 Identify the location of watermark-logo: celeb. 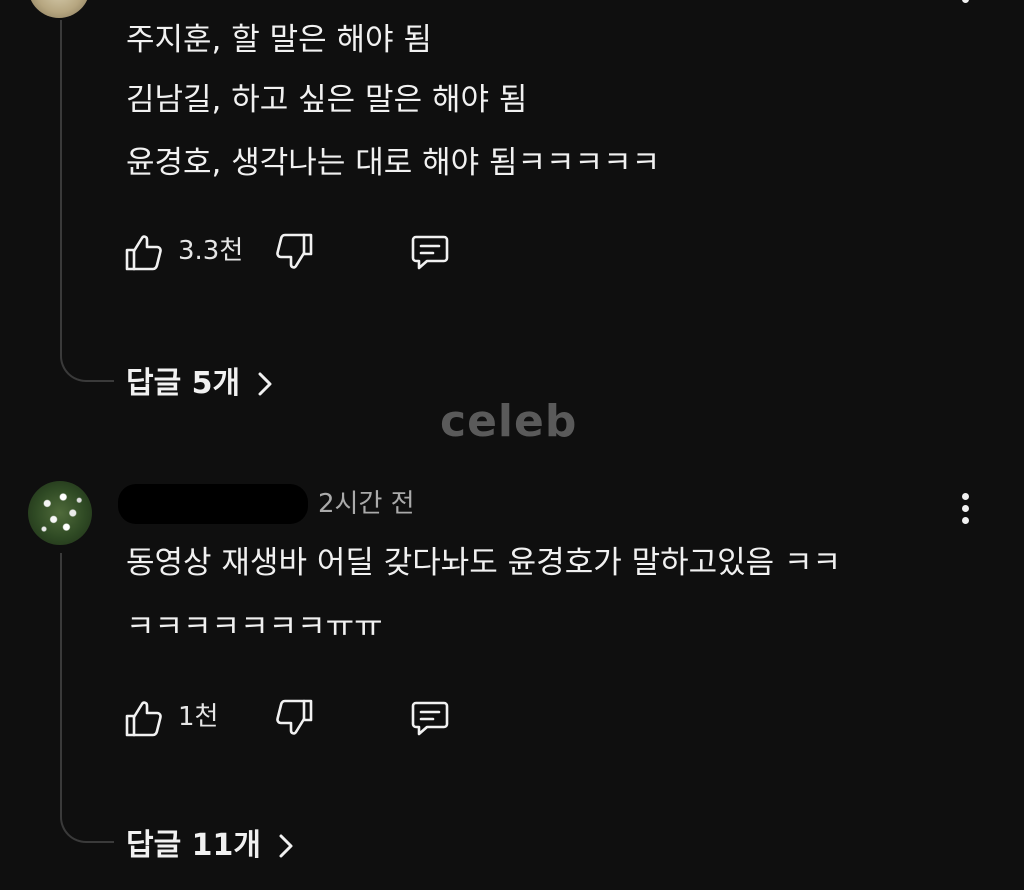
(509, 421).